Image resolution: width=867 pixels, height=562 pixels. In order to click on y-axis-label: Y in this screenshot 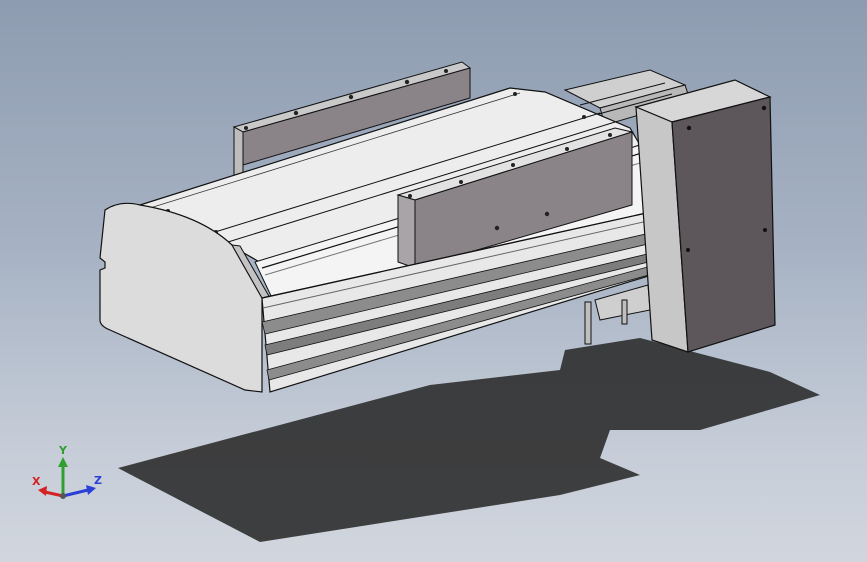, I will do `click(63, 450)`.